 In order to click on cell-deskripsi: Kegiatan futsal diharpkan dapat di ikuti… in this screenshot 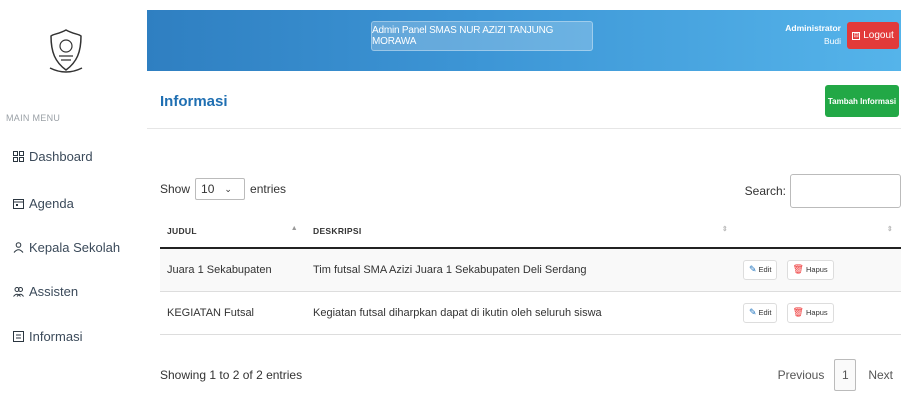, I will do `click(521, 313)`.